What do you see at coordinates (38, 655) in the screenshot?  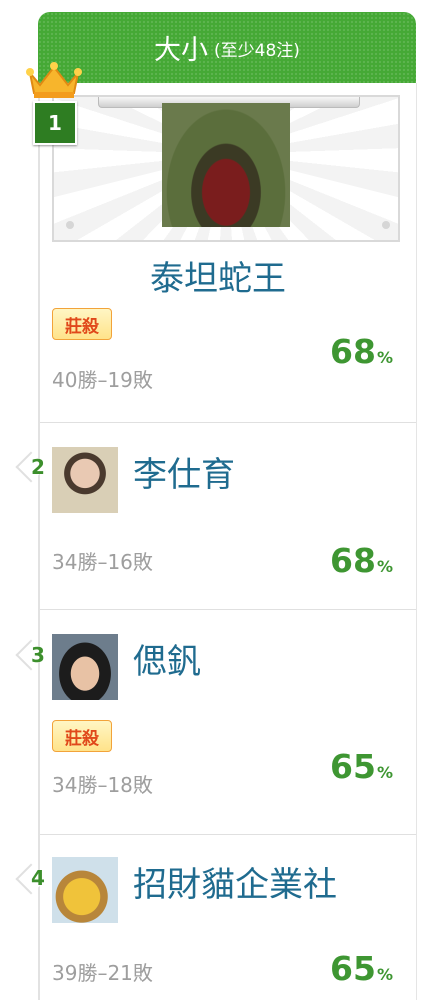 I see `rank-number: 3` at bounding box center [38, 655].